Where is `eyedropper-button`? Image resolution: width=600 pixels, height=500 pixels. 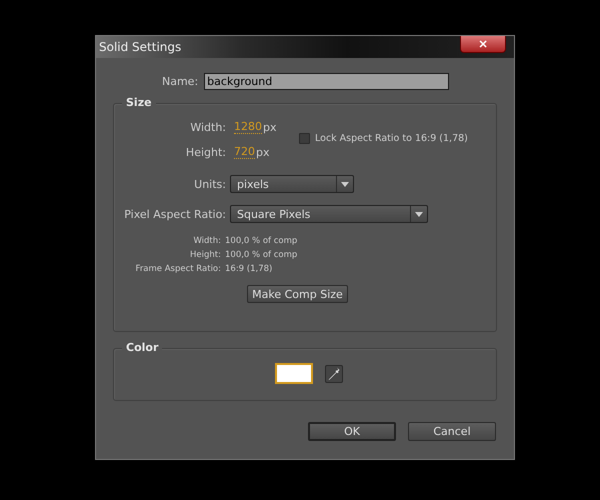
eyedropper-button is located at coordinates (333, 373).